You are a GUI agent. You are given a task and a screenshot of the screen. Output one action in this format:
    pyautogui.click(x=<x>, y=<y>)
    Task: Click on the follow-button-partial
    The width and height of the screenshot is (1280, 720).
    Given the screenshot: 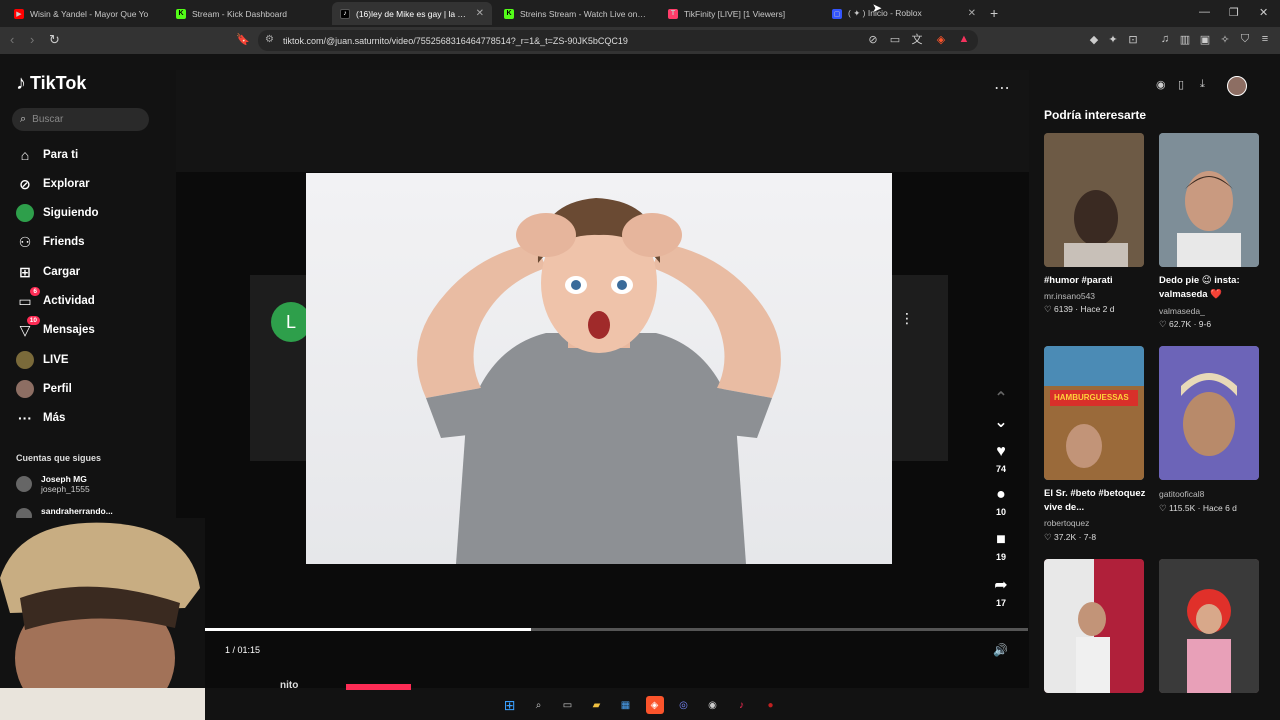 What is the action you would take?
    pyautogui.click(x=378, y=687)
    